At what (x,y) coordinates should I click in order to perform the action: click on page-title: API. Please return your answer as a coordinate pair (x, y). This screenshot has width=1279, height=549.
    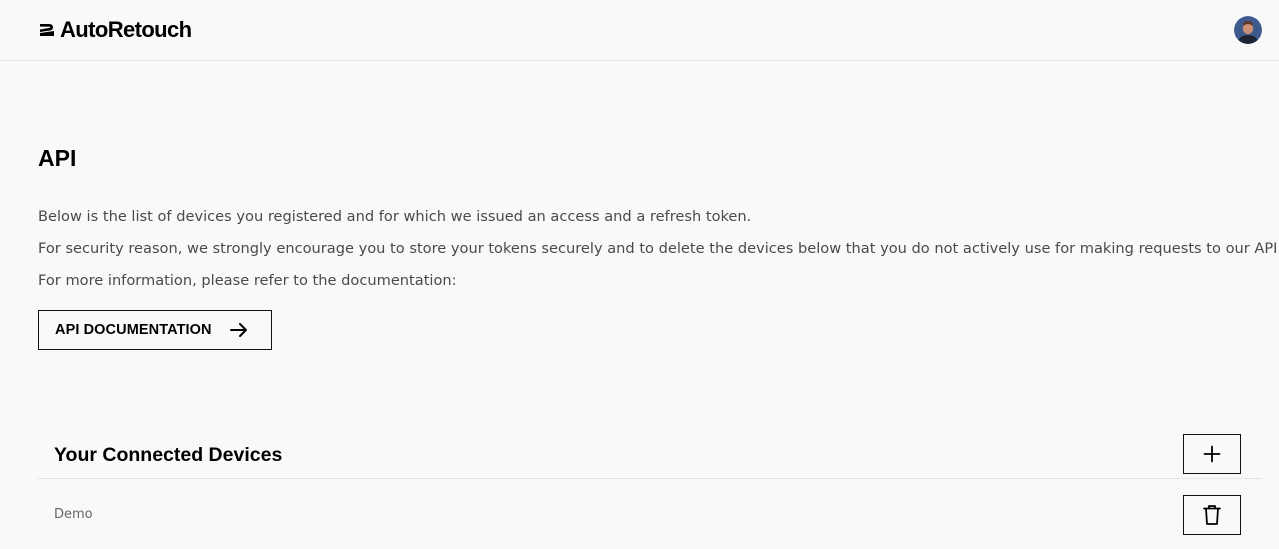
    Looking at the image, I should click on (57, 158).